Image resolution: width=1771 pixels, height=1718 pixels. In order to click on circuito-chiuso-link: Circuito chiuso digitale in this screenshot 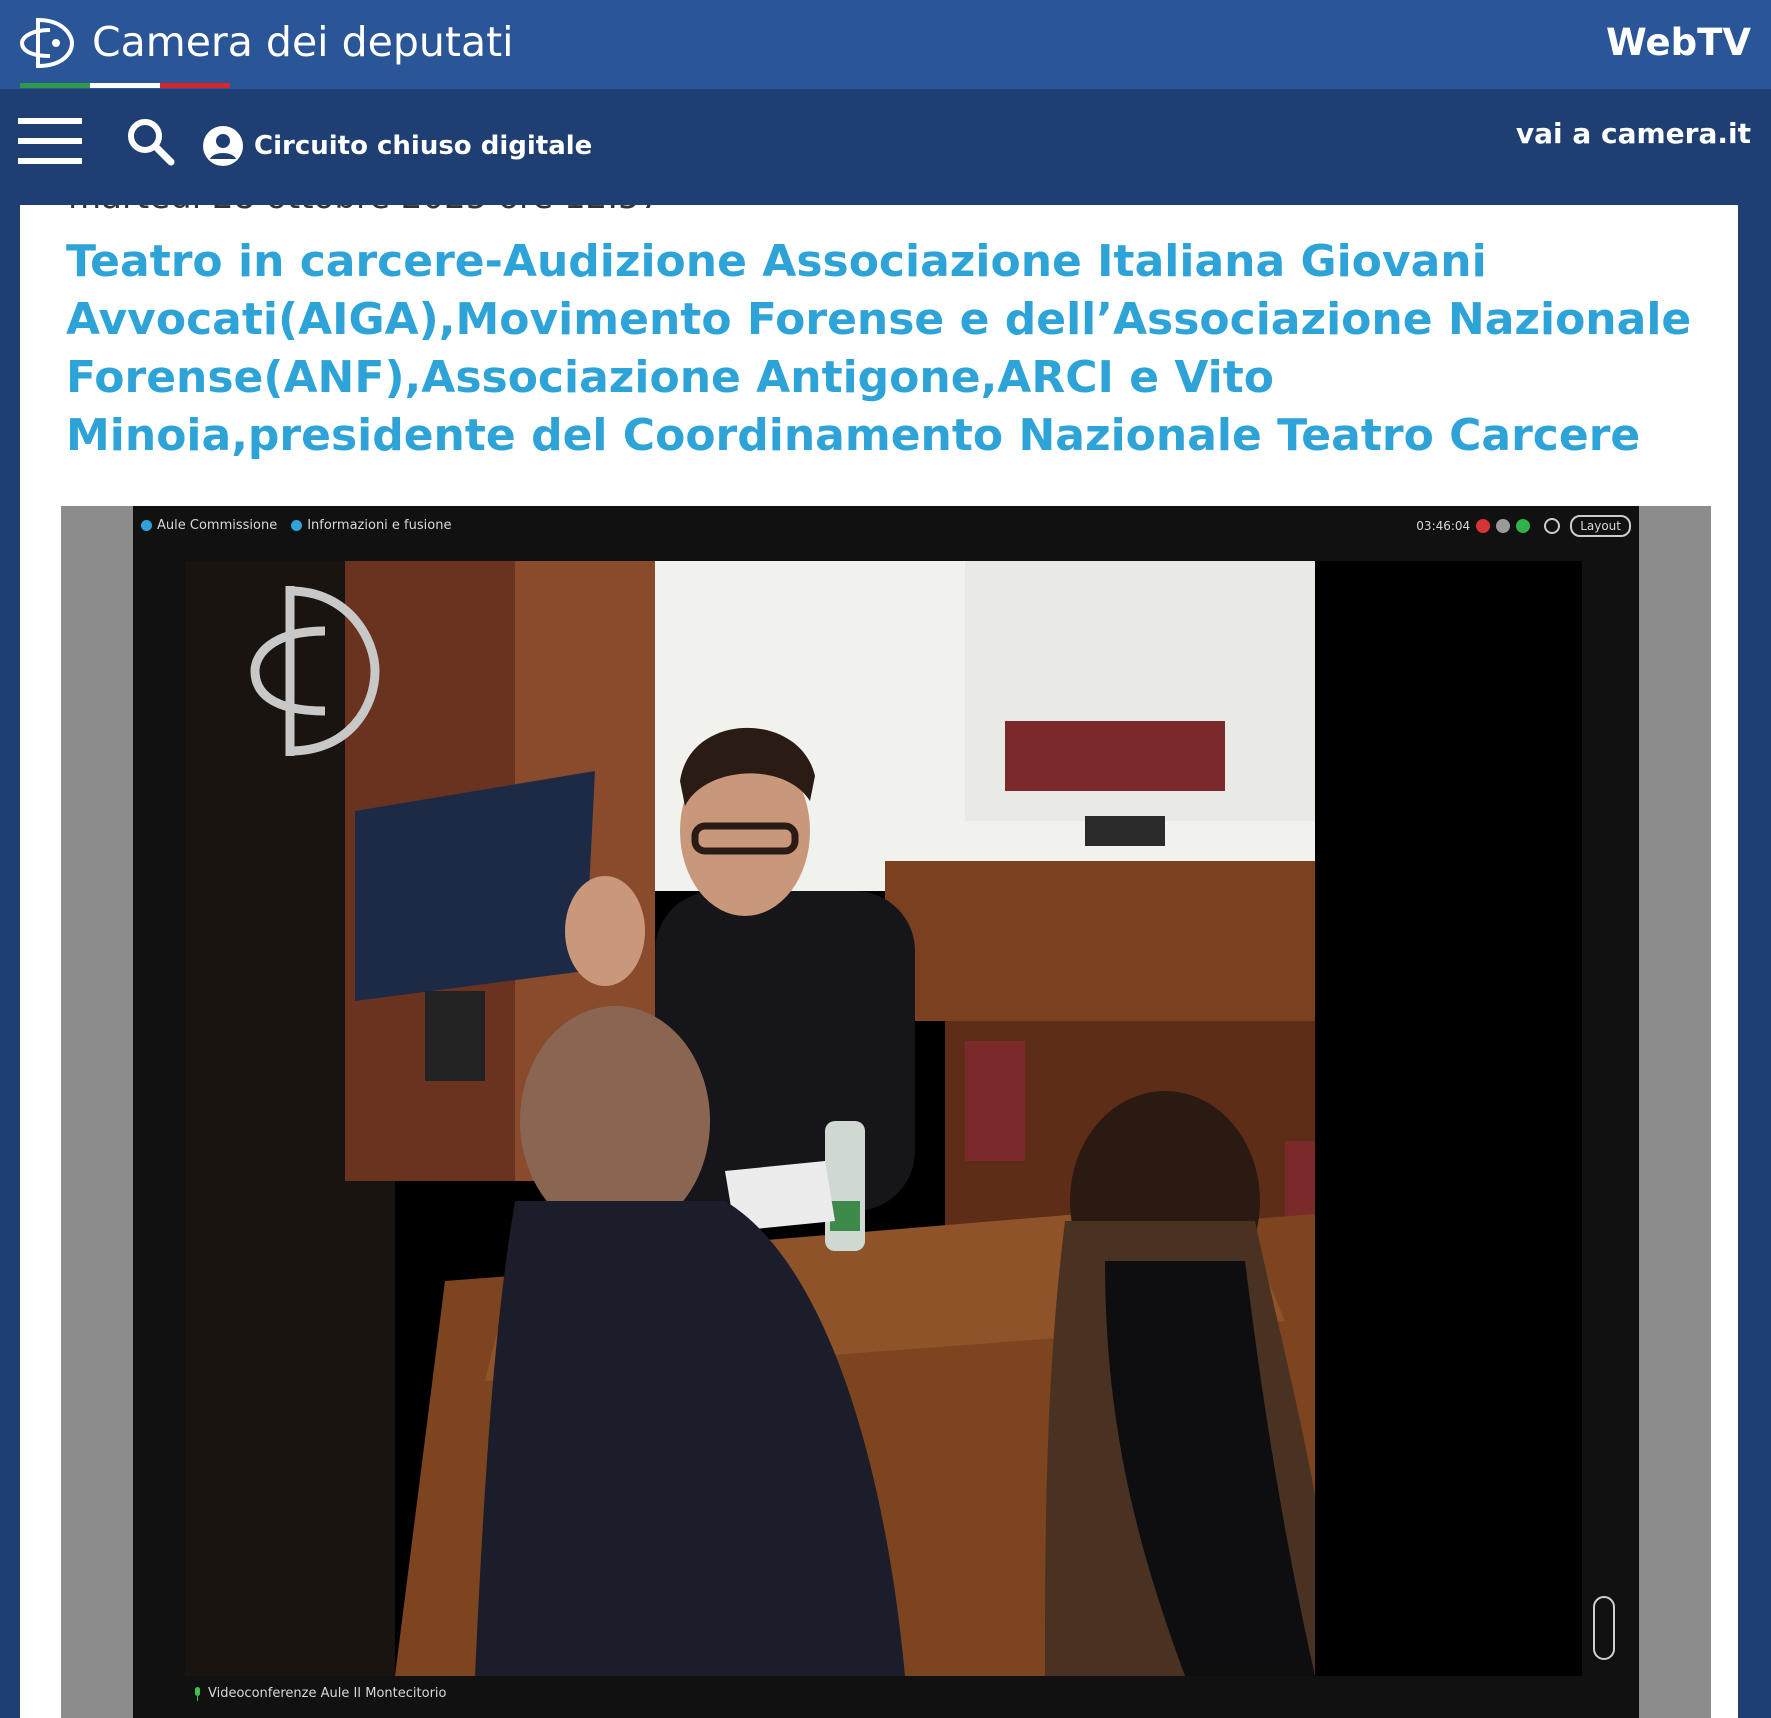, I will do `click(397, 146)`.